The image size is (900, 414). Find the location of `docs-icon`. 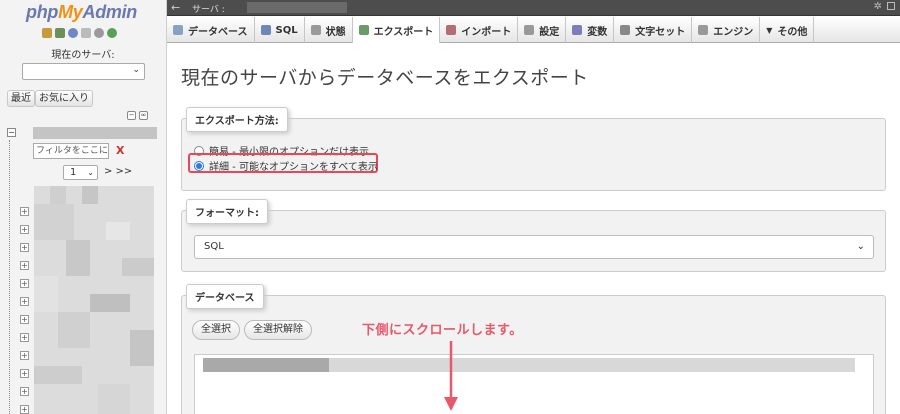

docs-icon is located at coordinates (86, 33).